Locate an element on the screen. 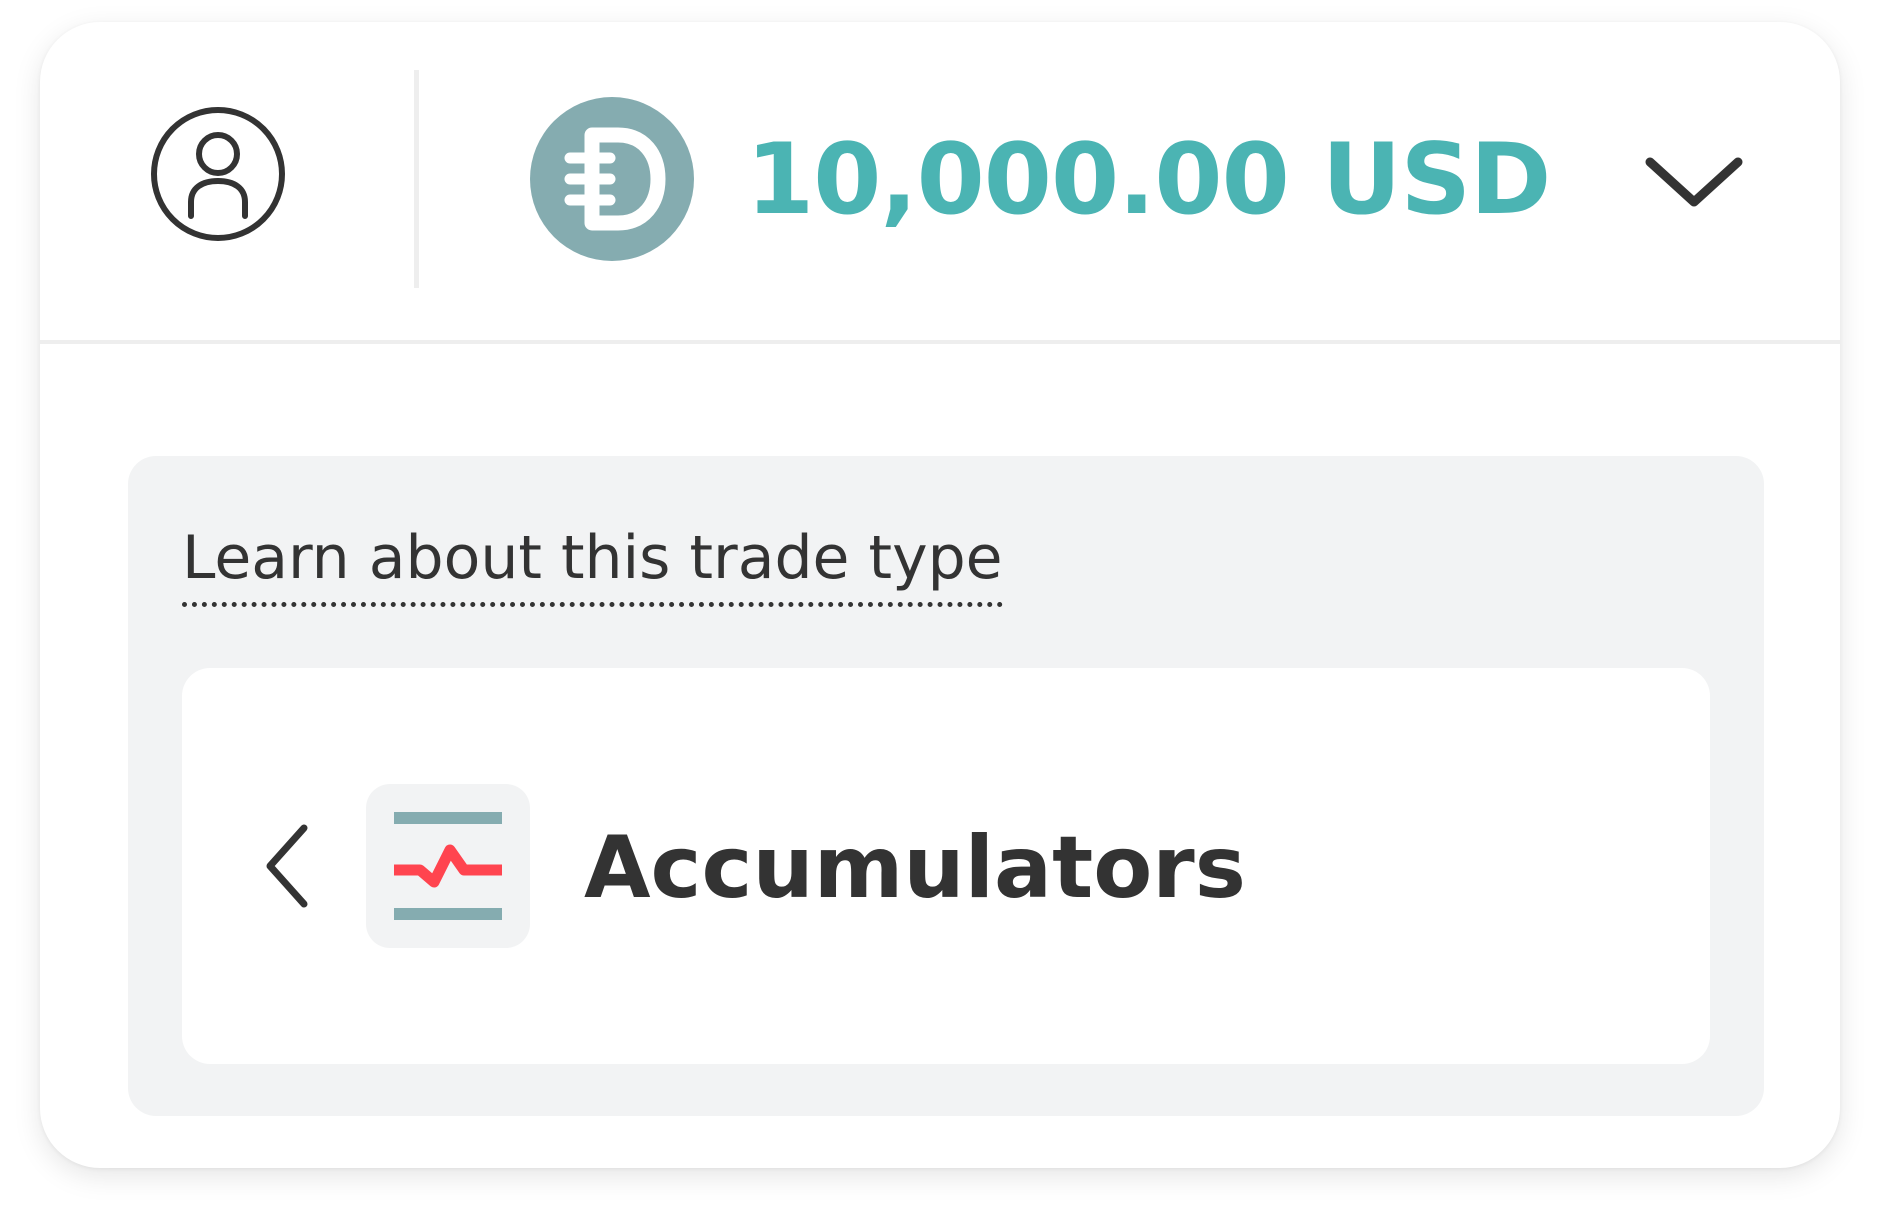 The image size is (1880, 1224). deriv-d-coin-icon is located at coordinates (612, 179).